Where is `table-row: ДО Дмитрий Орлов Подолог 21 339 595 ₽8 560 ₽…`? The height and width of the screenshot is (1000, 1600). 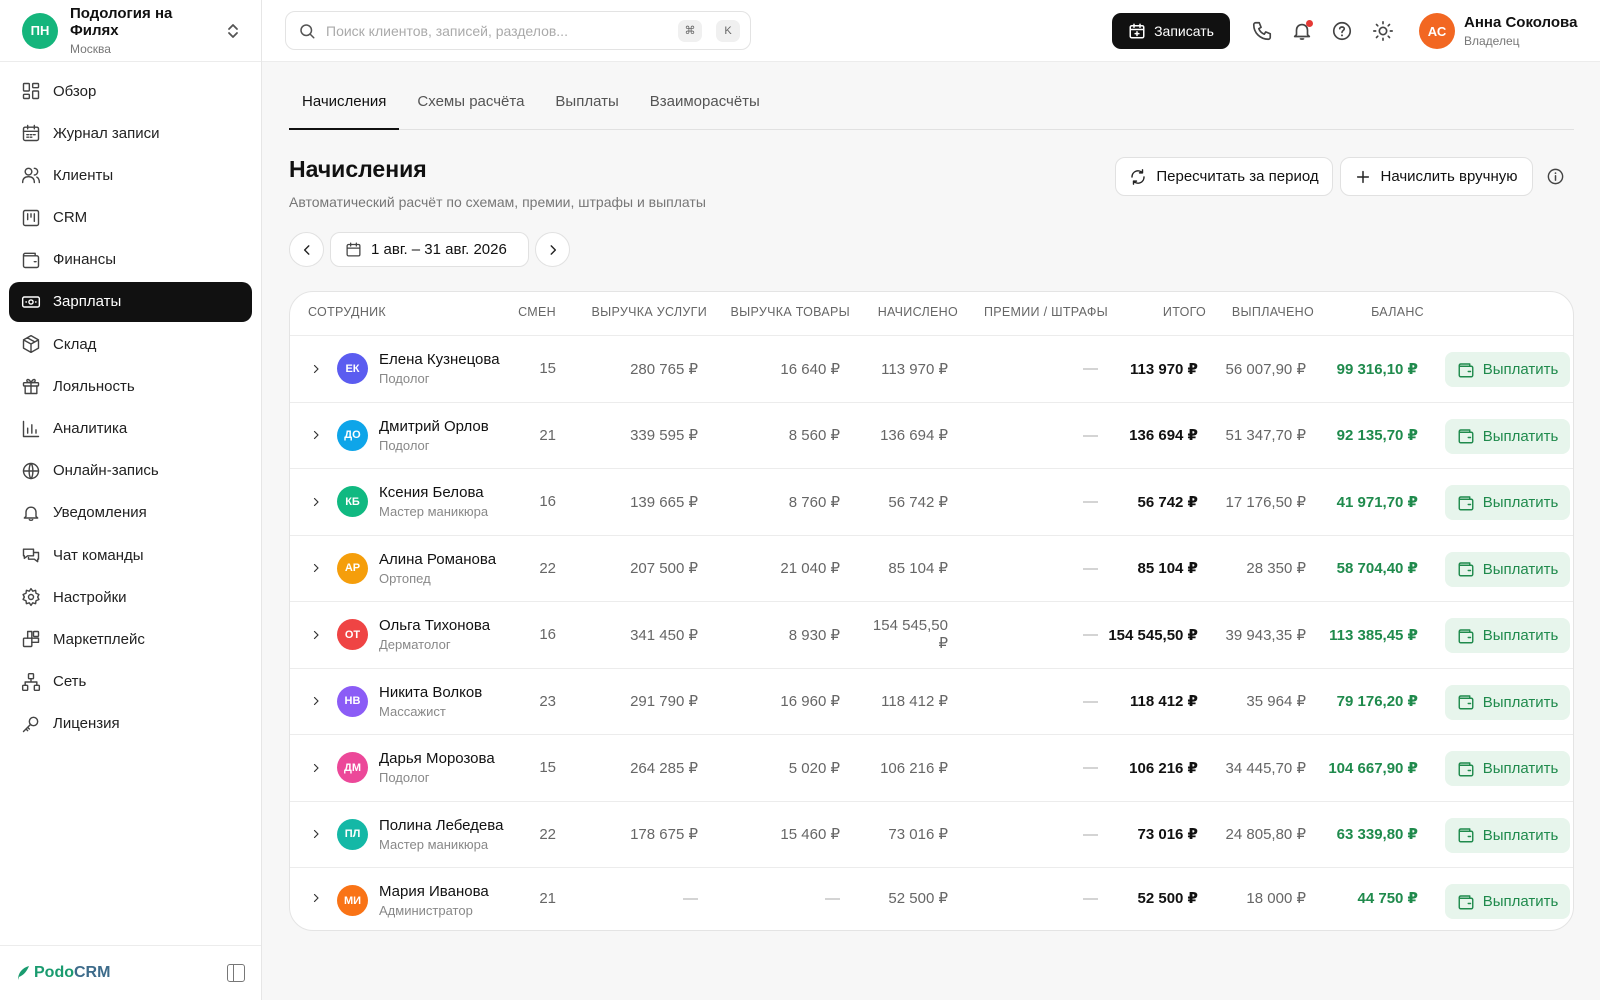
table-row: ДО Дмитрий Орлов Подолог 21 339 595 ₽8 560 ₽… is located at coordinates (931, 436).